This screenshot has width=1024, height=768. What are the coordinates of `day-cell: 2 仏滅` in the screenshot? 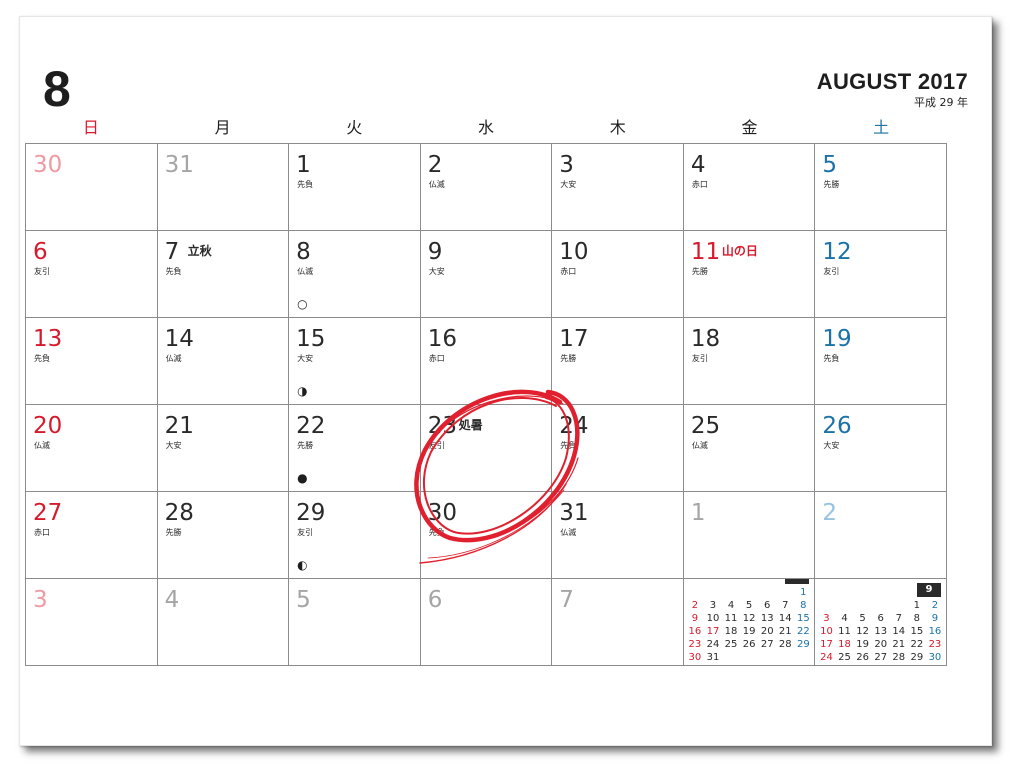 It's located at (486, 187).